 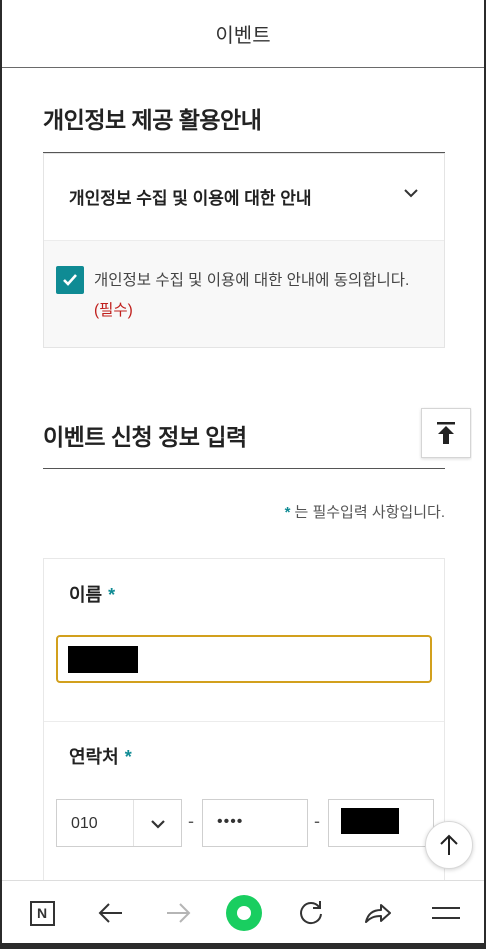 I want to click on required-note-text: 는 필수입력 사항입니다., so click(x=369, y=512).